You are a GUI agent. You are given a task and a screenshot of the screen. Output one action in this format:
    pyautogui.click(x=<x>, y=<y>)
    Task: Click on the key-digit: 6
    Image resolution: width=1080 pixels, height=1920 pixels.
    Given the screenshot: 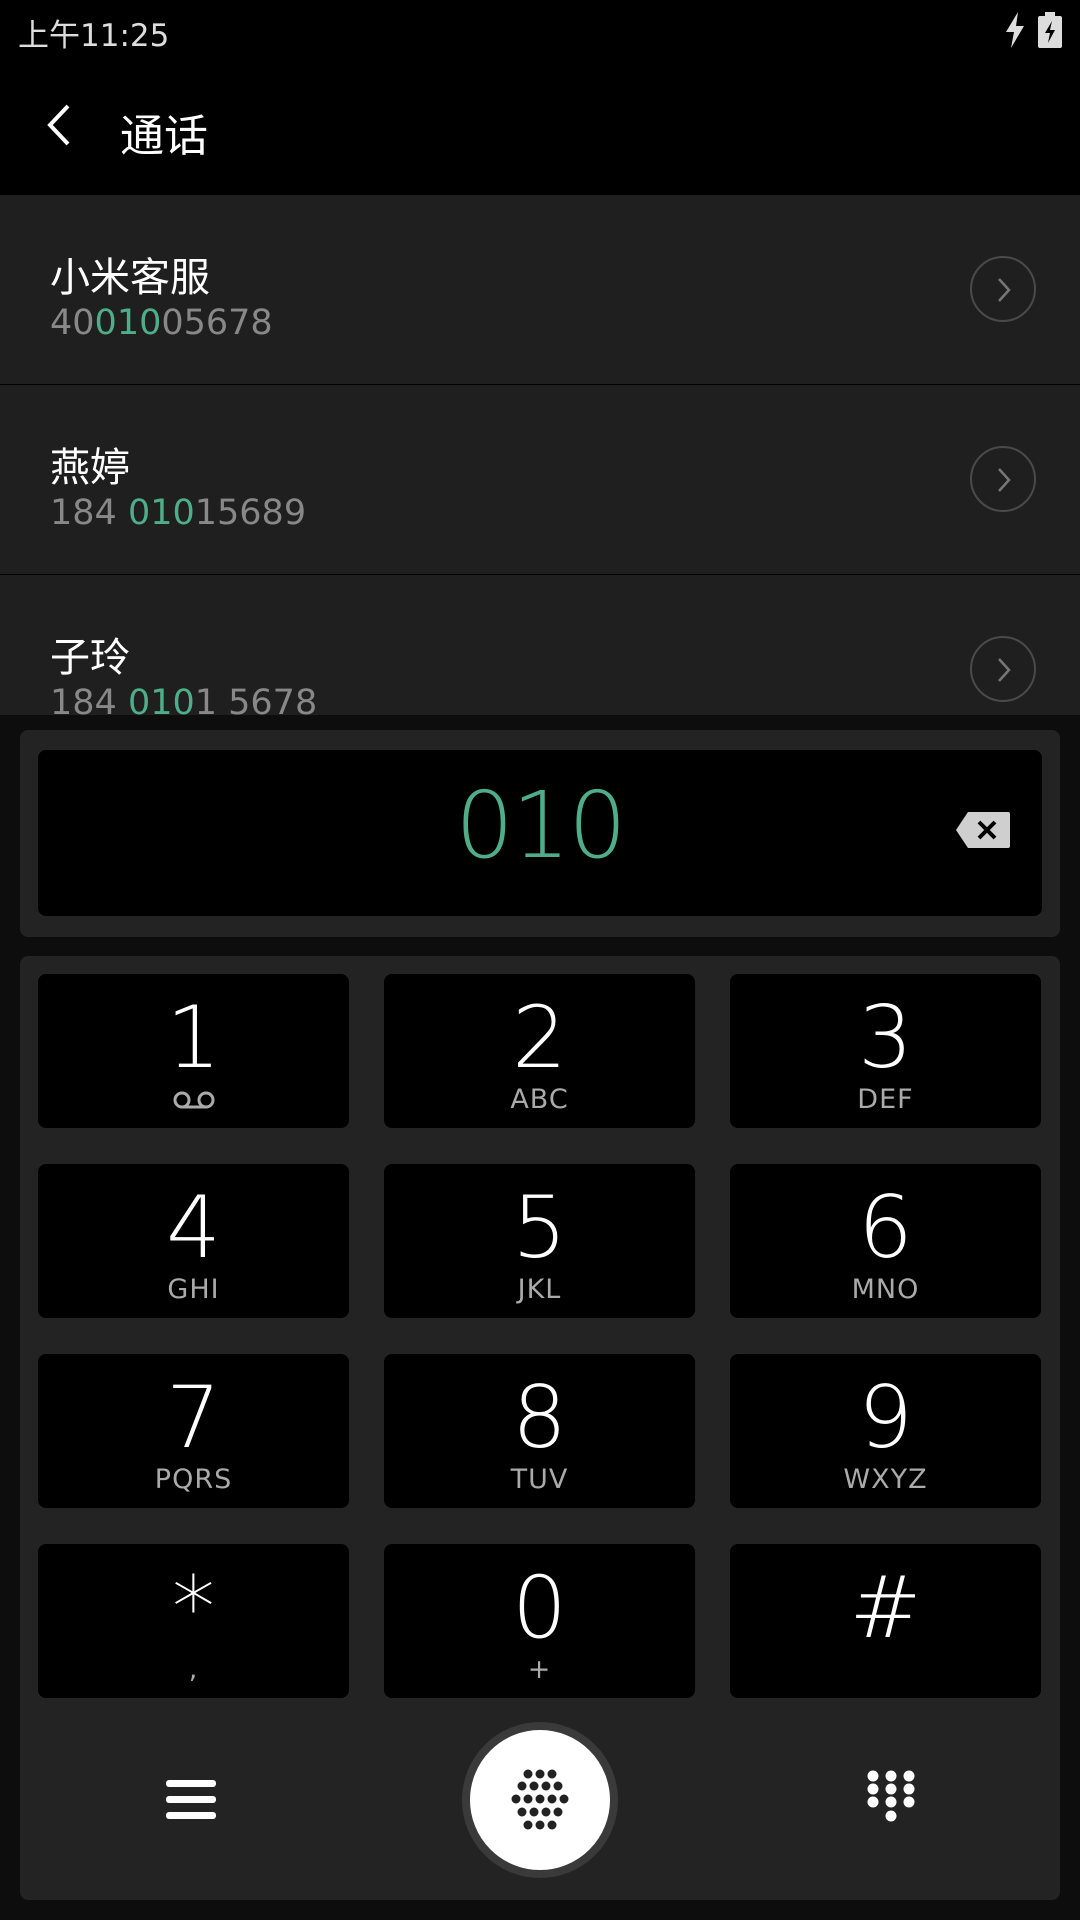 What is the action you would take?
    pyautogui.click(x=885, y=1228)
    